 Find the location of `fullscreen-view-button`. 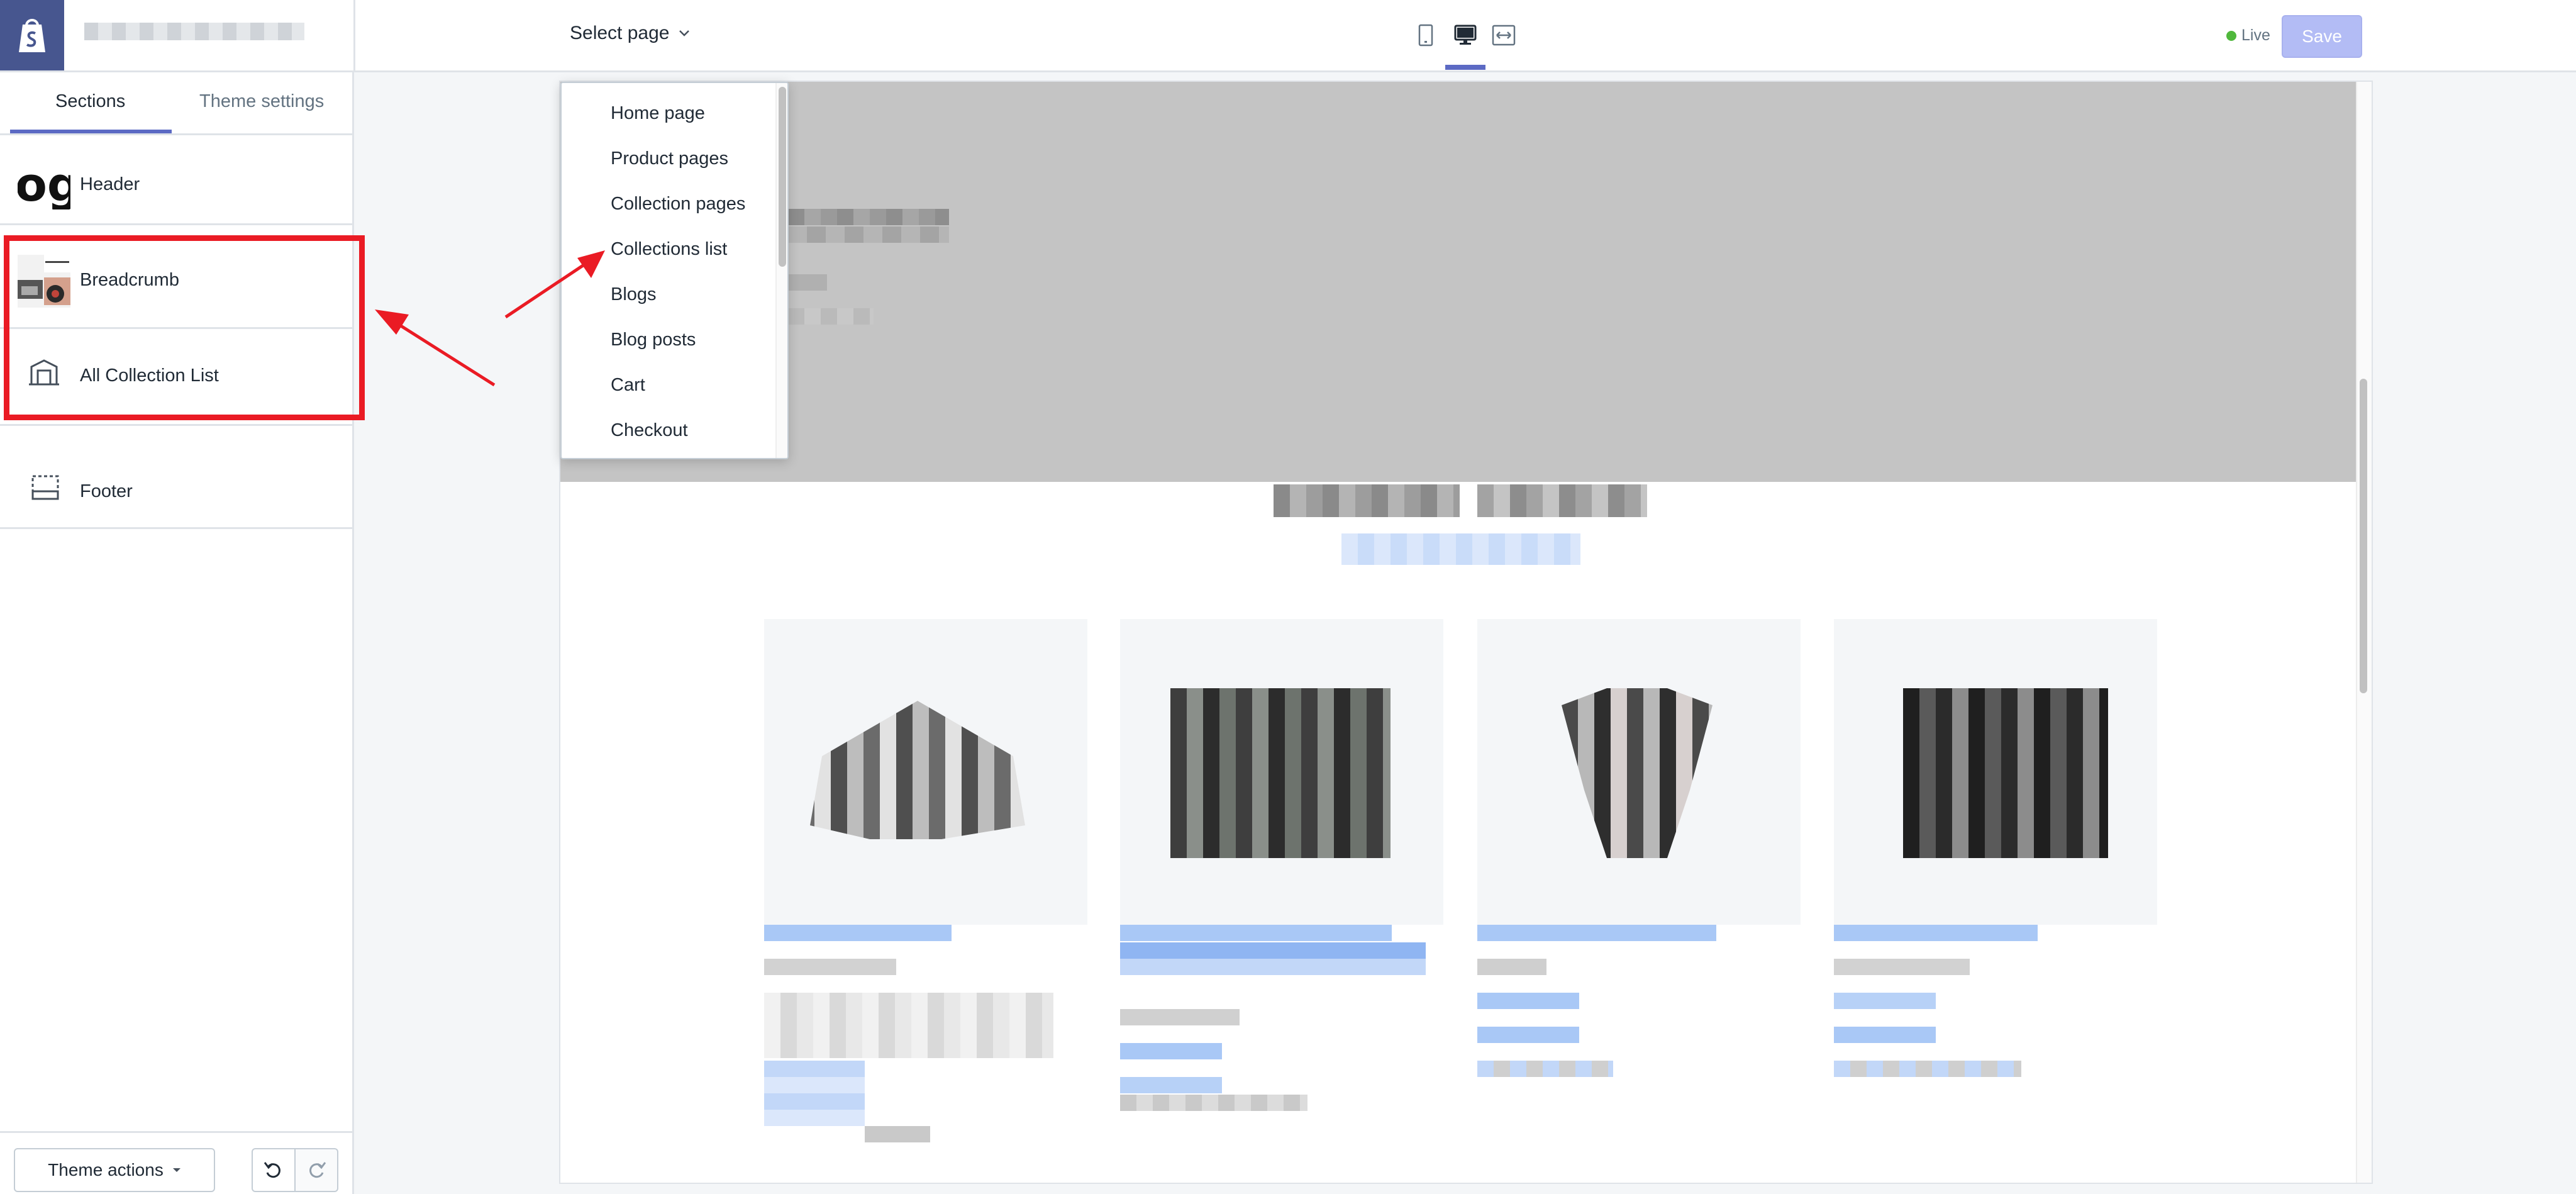

fullscreen-view-button is located at coordinates (1503, 35).